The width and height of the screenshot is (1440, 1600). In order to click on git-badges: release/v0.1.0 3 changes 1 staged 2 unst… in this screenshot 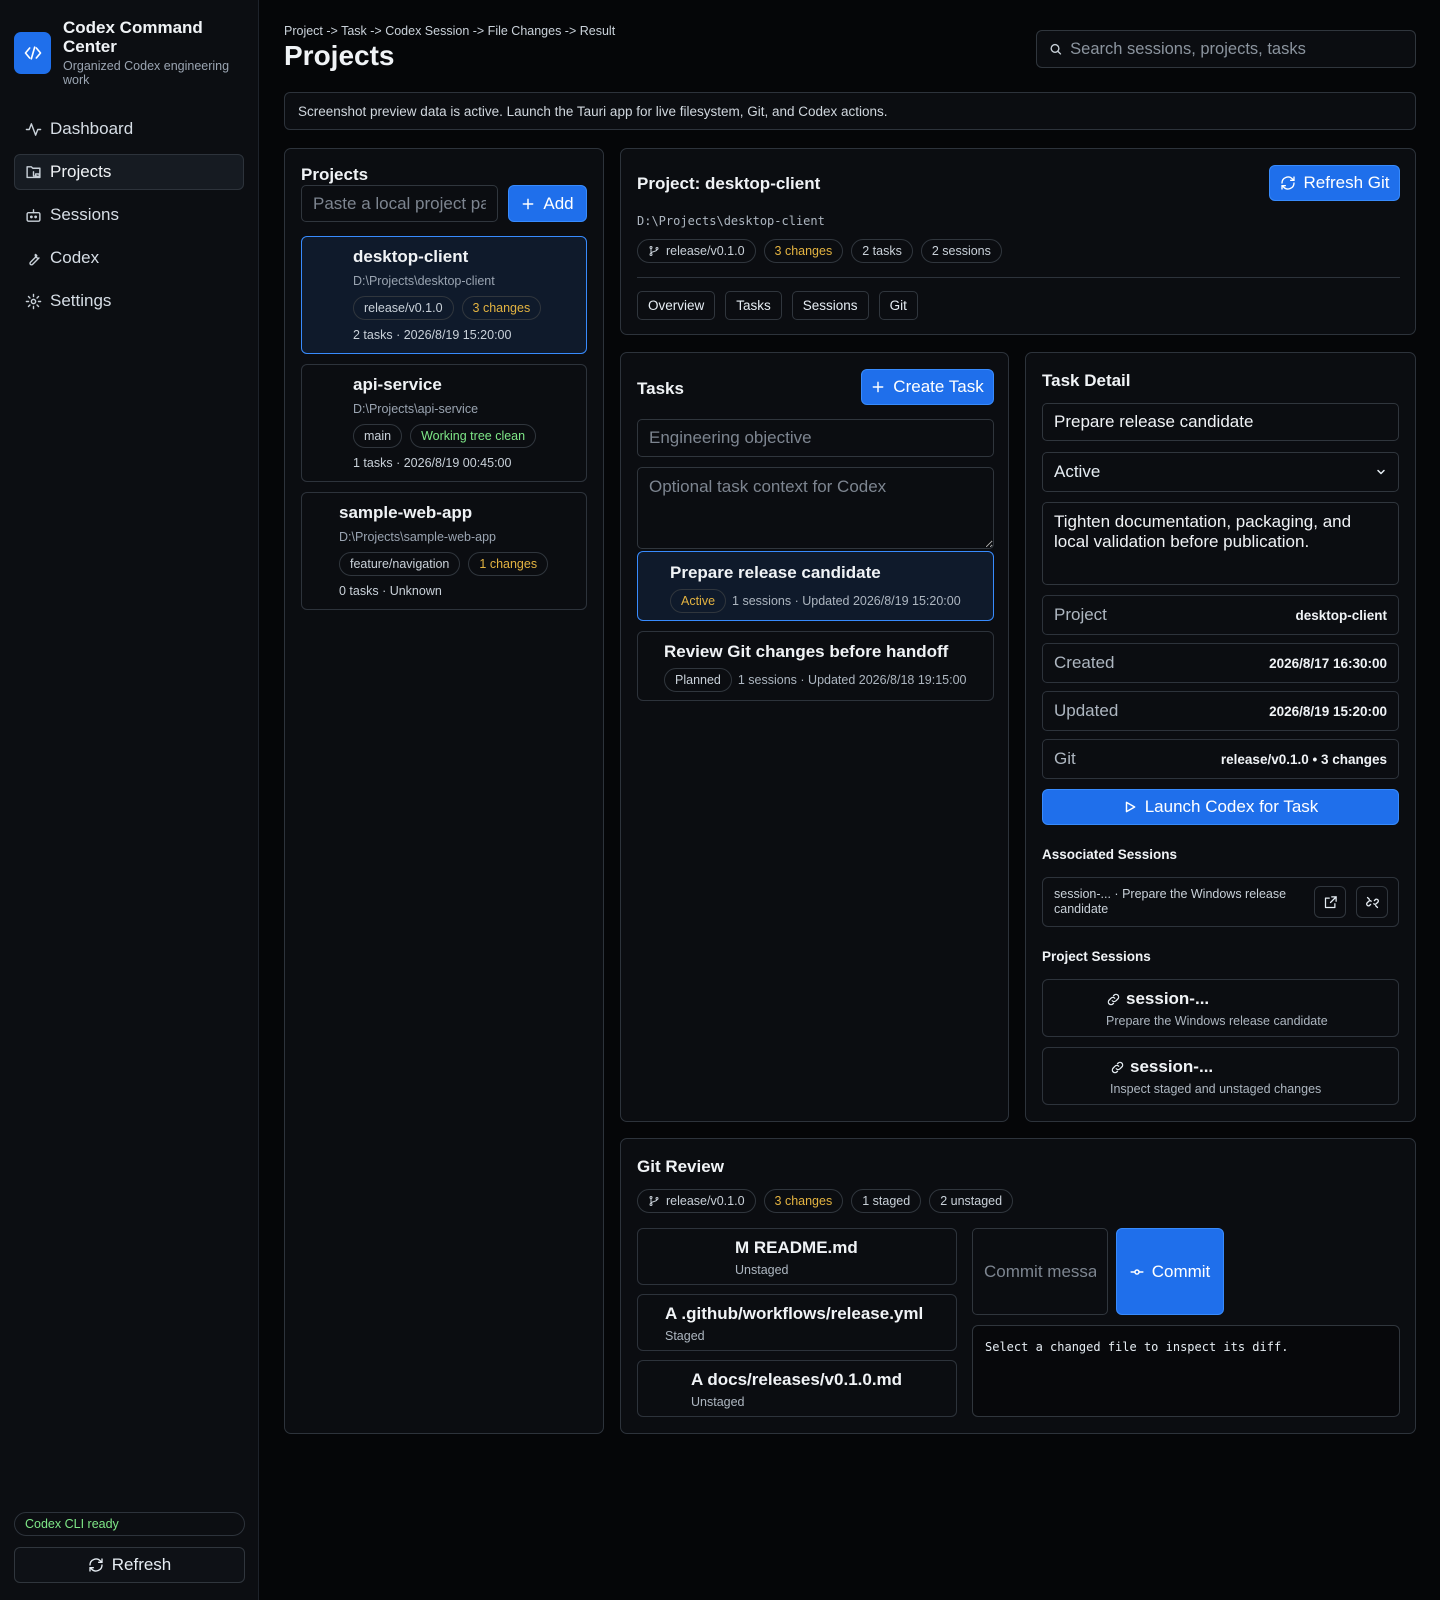, I will do `click(825, 1201)`.